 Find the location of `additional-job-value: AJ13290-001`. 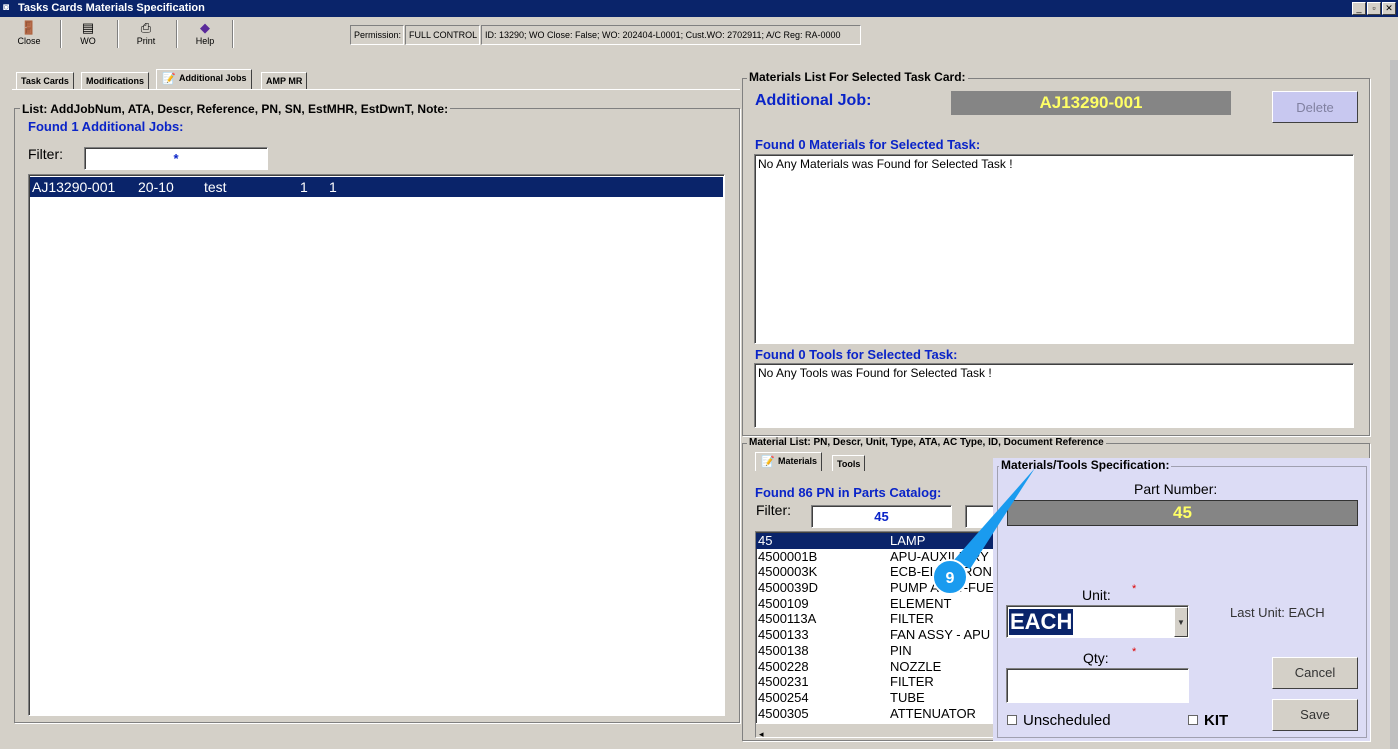

additional-job-value: AJ13290-001 is located at coordinates (1091, 103).